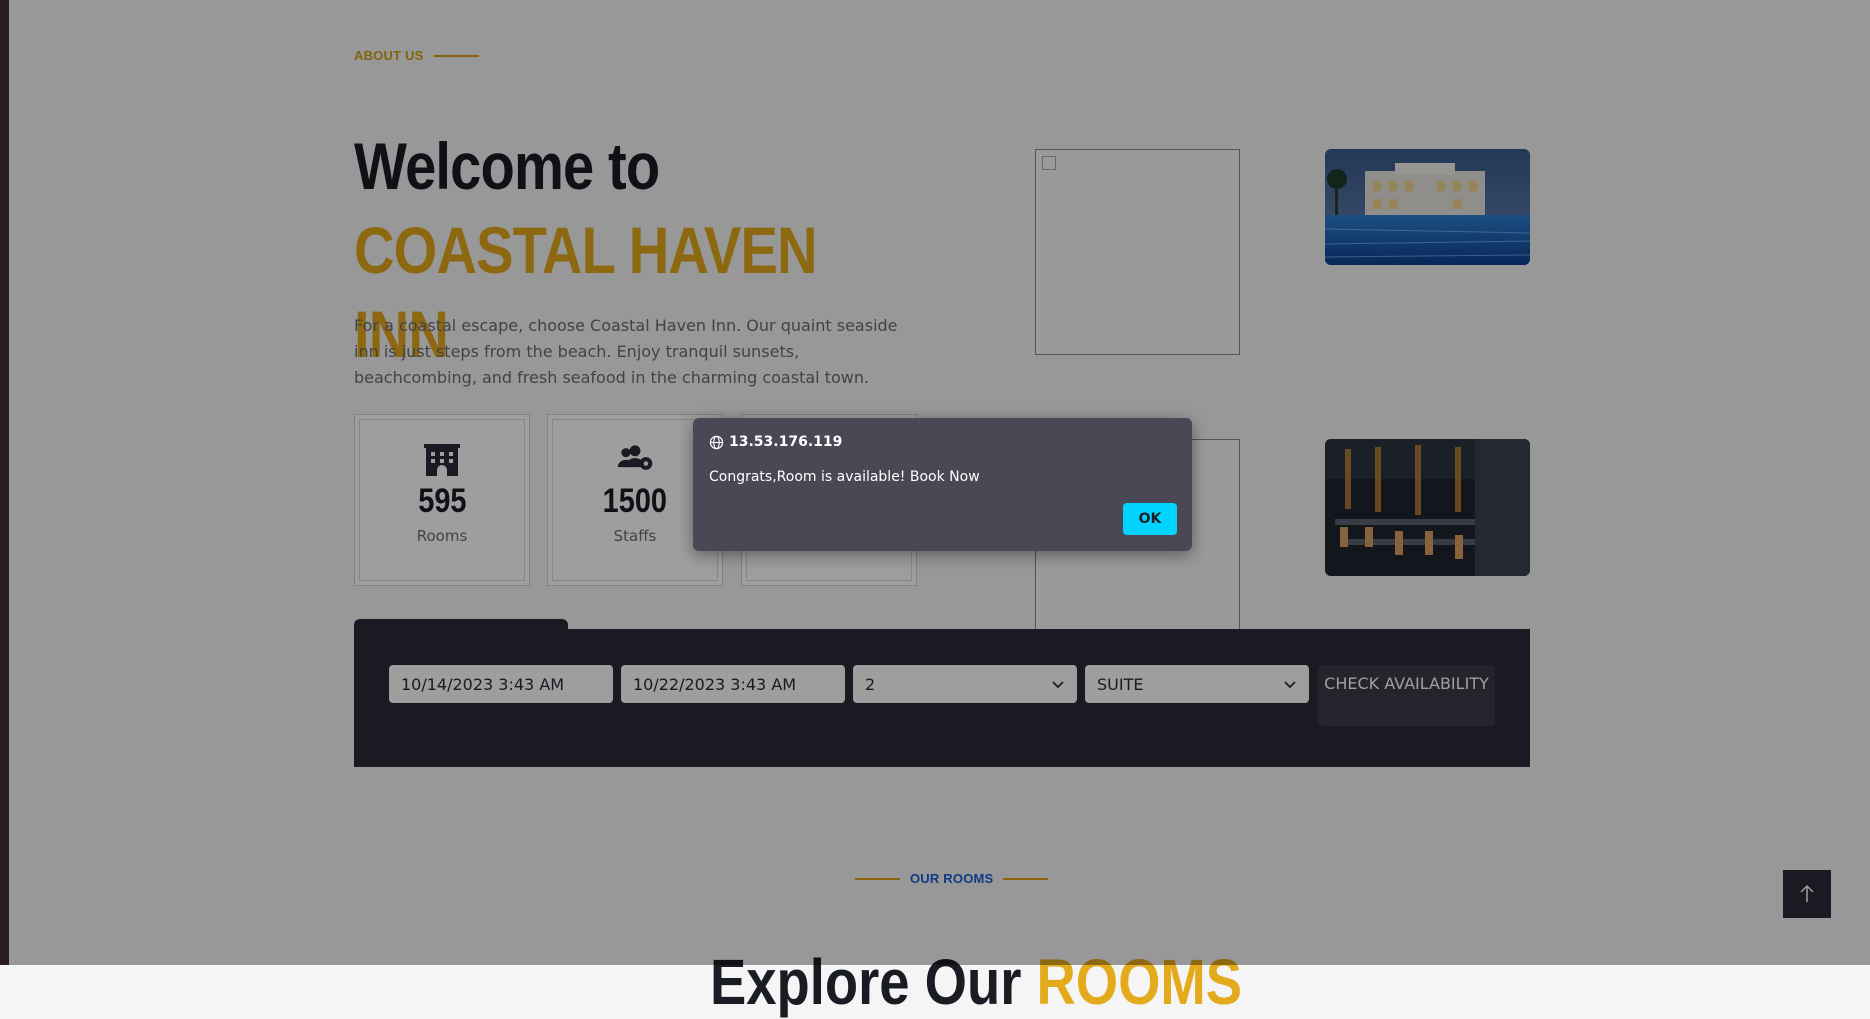 The height and width of the screenshot is (1019, 1870). I want to click on globe-icon, so click(716, 442).